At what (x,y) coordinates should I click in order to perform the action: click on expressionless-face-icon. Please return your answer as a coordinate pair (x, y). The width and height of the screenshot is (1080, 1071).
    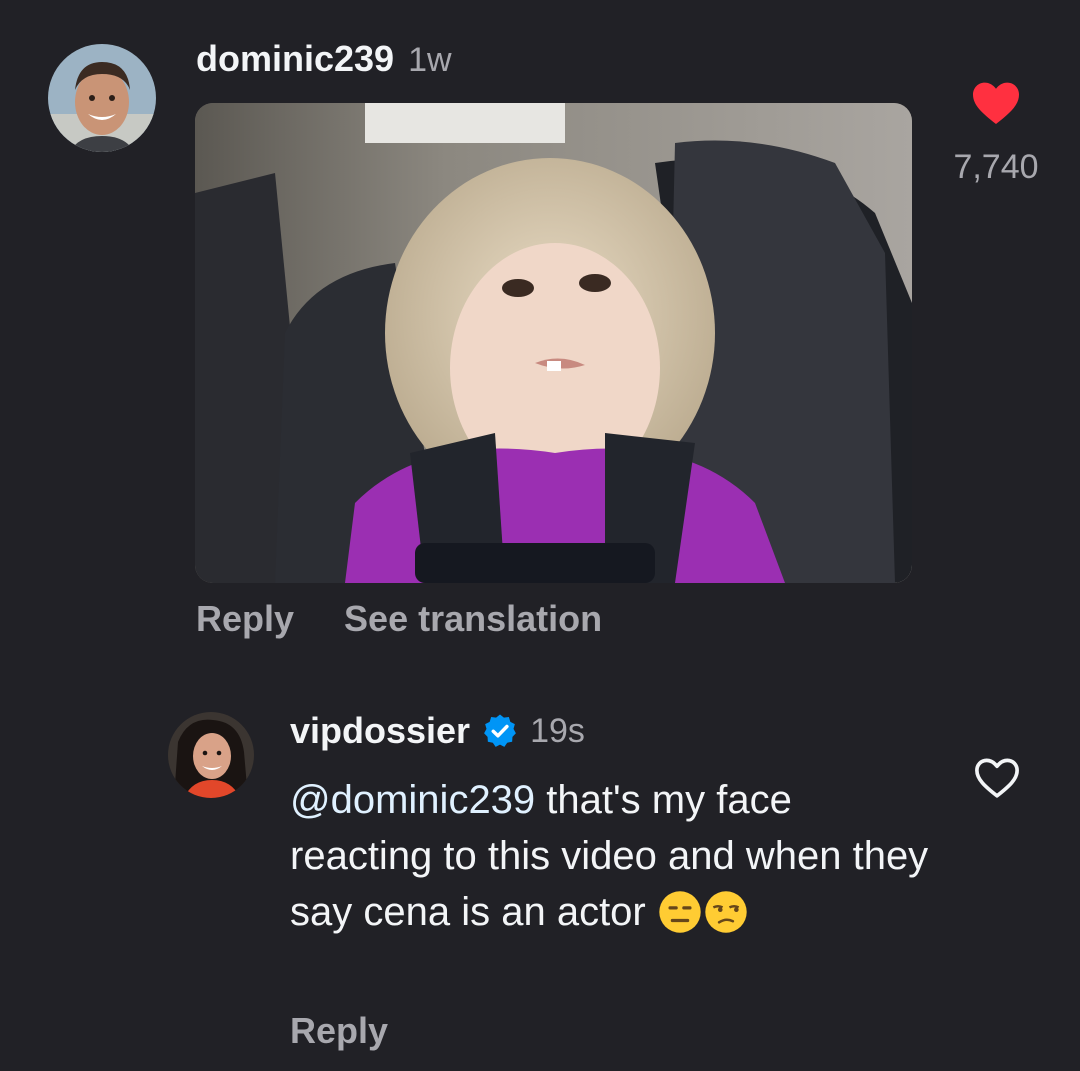
    Looking at the image, I should click on (680, 912).